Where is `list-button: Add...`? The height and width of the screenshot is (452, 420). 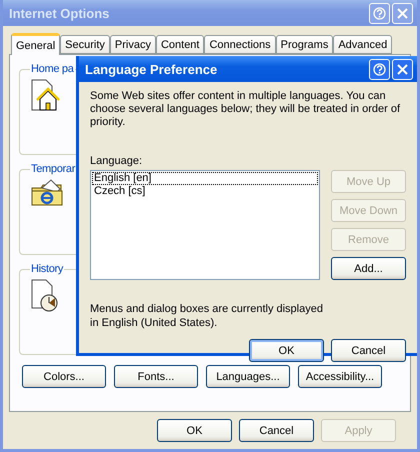
list-button: Add... is located at coordinates (368, 268).